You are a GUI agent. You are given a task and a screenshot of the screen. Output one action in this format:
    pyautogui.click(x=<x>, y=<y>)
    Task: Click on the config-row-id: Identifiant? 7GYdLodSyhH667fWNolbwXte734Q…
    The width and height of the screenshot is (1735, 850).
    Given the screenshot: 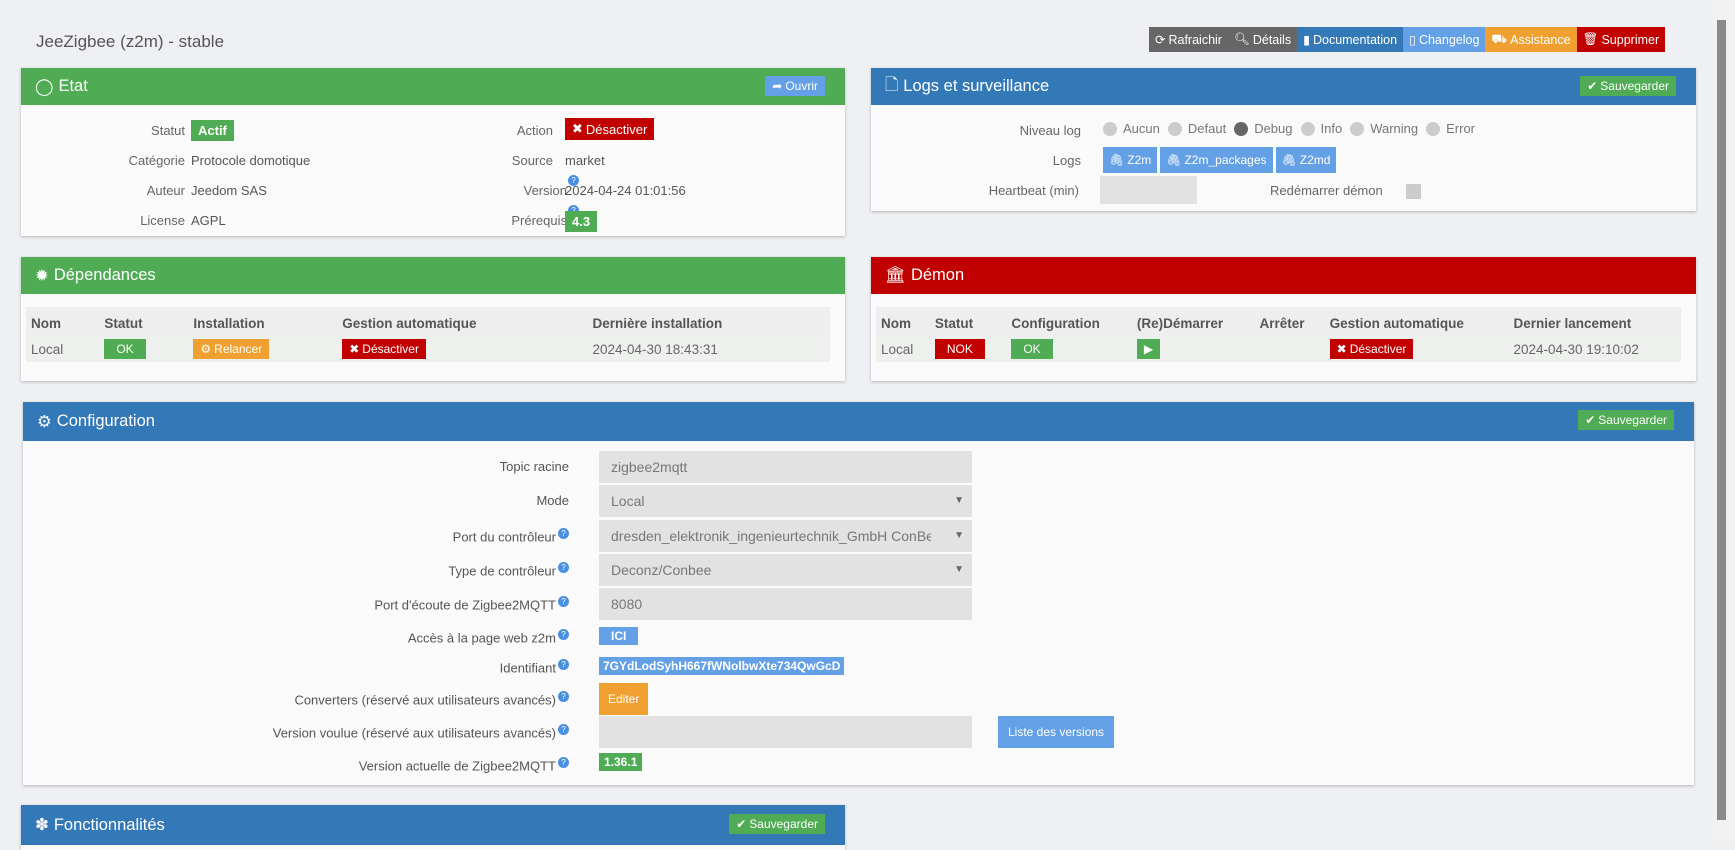 What is the action you would take?
    pyautogui.click(x=858, y=667)
    